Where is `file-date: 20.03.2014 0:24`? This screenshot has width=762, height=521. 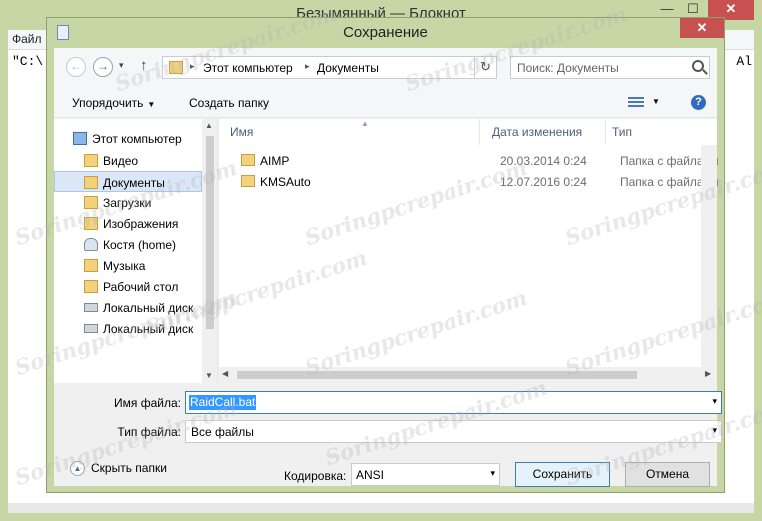
file-date: 20.03.2014 0:24 is located at coordinates (543, 161).